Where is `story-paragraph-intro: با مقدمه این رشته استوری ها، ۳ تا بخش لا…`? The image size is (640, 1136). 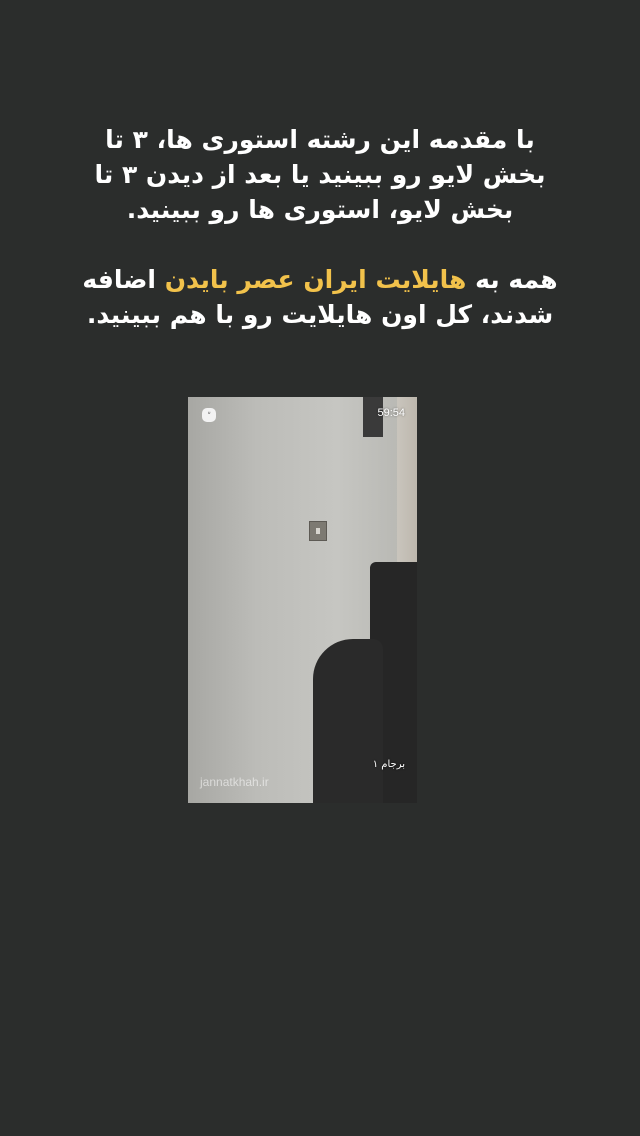 story-paragraph-intro: با مقدمه این رشته استوری ها، ۳ تا بخش لا… is located at coordinates (320, 174).